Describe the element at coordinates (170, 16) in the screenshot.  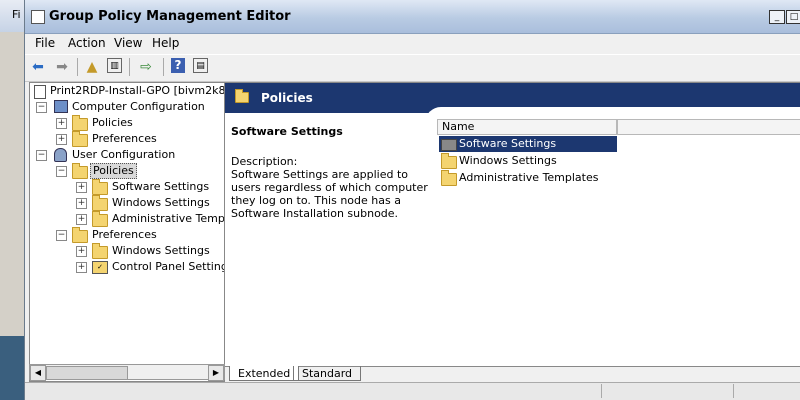
I see `window-title: Group Policy Management Editor` at that location.